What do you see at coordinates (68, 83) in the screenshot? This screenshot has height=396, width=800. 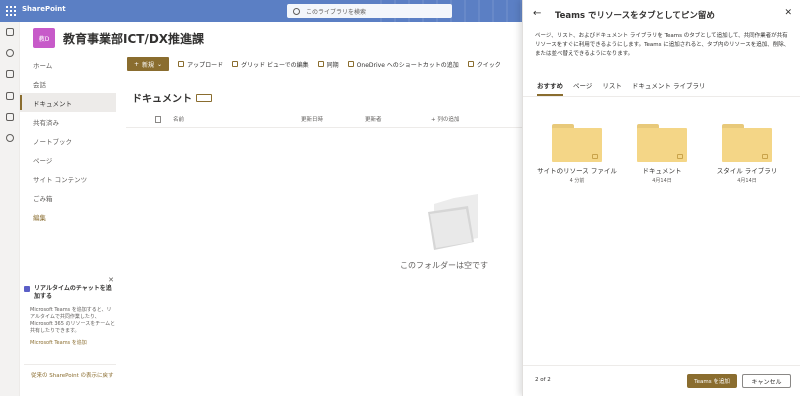 I see `nav-item-conversations: 会話` at bounding box center [68, 83].